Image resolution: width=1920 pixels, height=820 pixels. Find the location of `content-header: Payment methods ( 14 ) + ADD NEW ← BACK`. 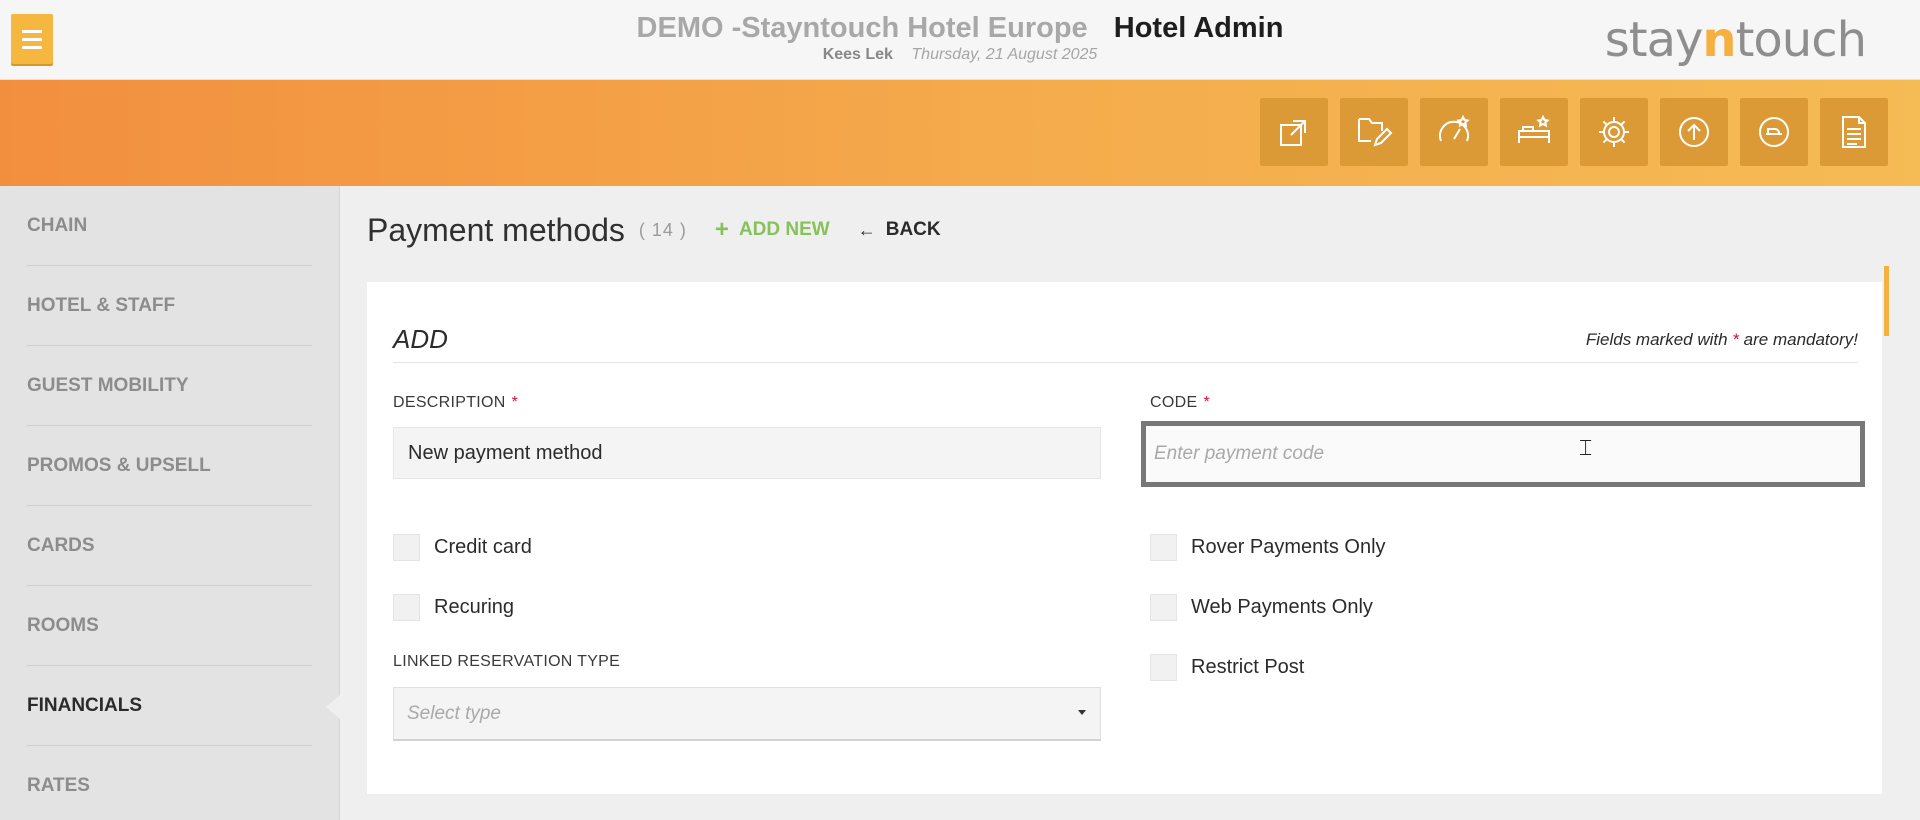

content-header: Payment methods ( 14 ) + ADD NEW ← BACK is located at coordinates (654, 230).